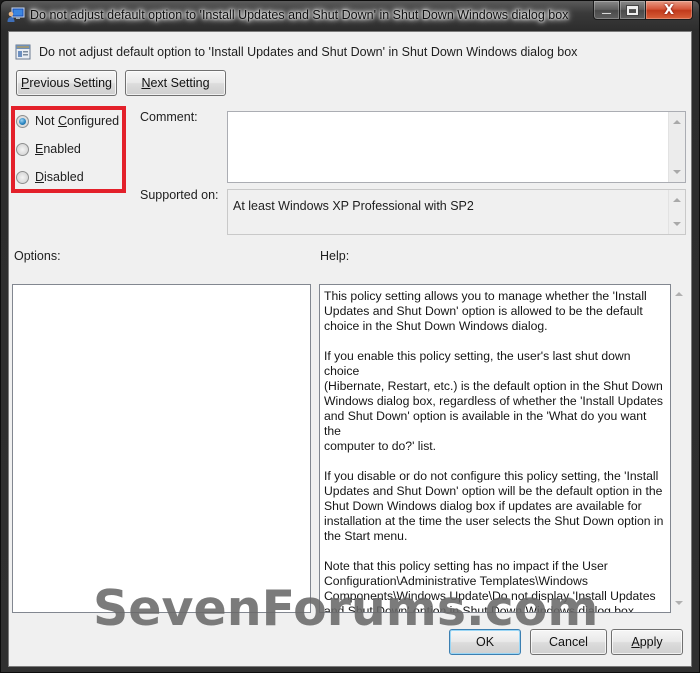 Image resolution: width=700 pixels, height=673 pixels. I want to click on cancel-label: Cancel, so click(568, 642).